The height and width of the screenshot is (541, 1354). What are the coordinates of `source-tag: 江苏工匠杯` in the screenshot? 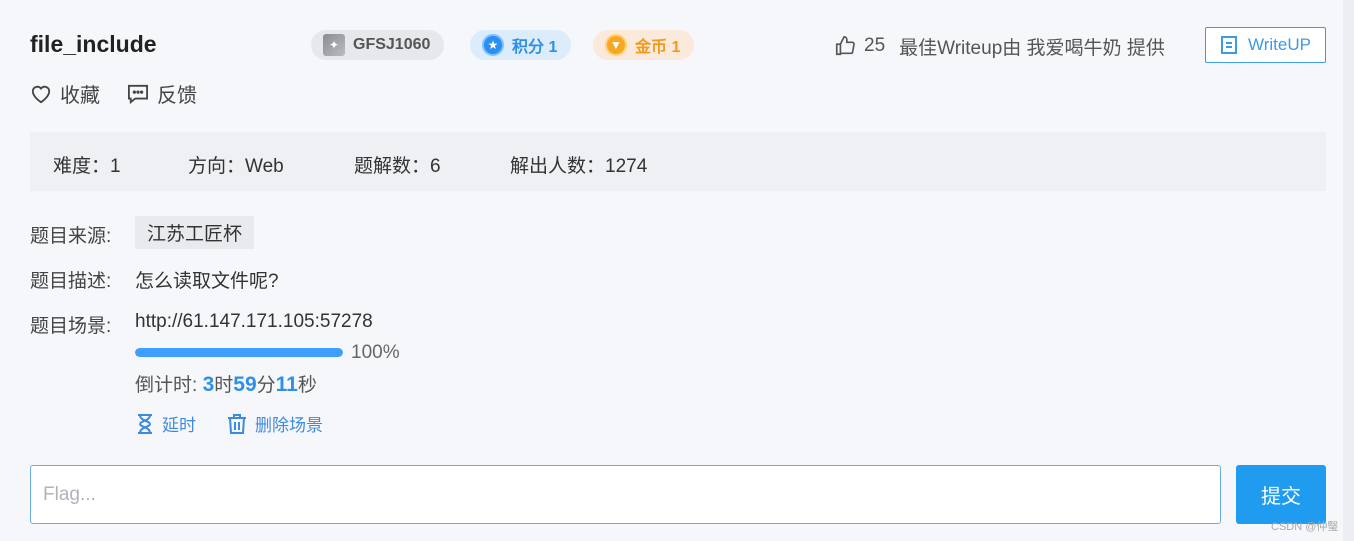 It's located at (195, 232).